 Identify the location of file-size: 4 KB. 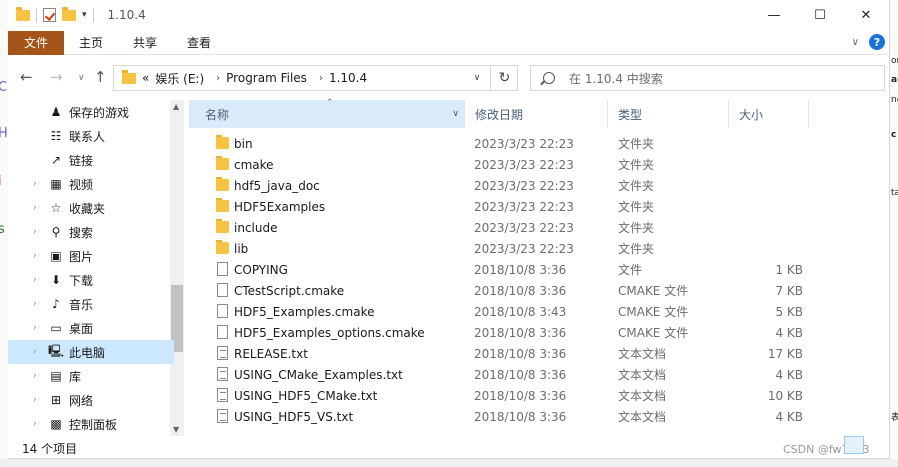
(789, 416).